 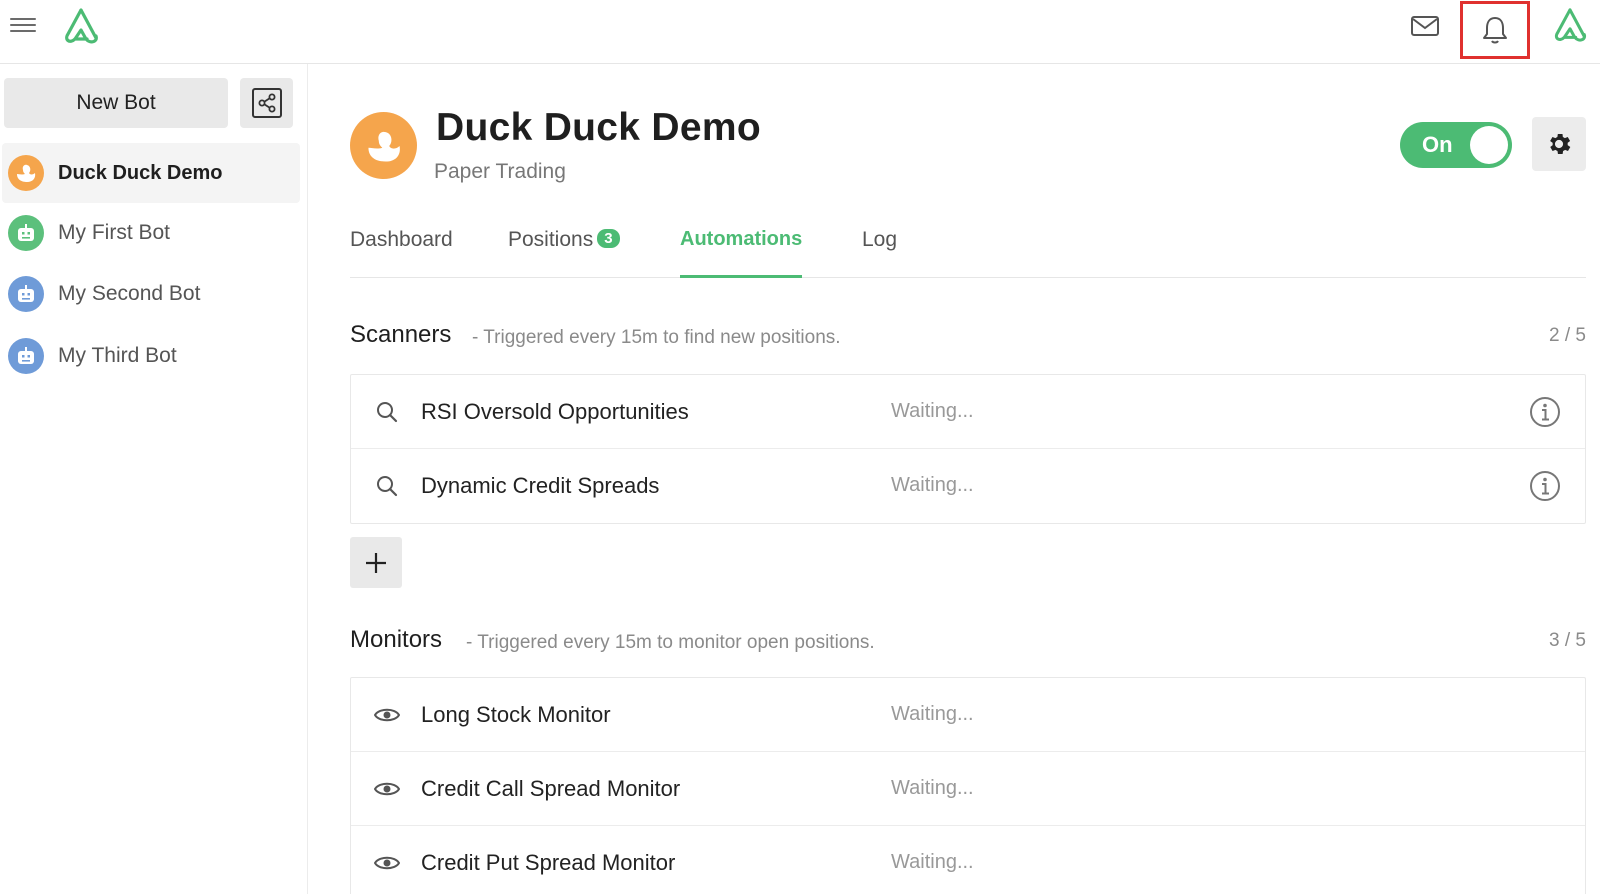 I want to click on add-scanner-button, so click(x=376, y=562).